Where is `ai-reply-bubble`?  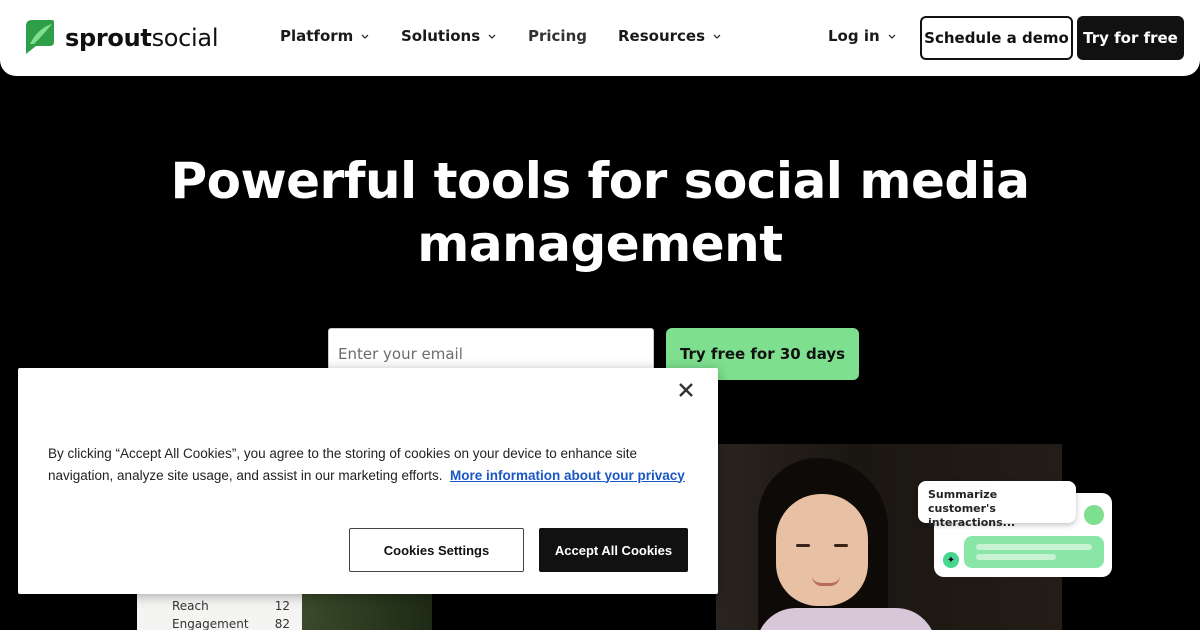
ai-reply-bubble is located at coordinates (1034, 552).